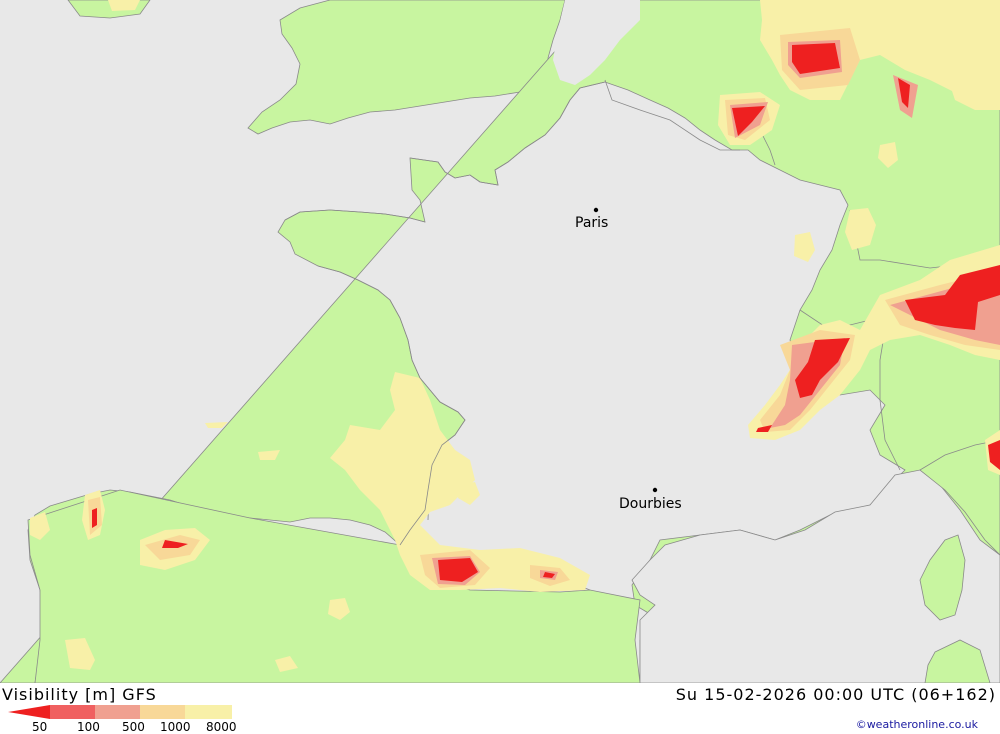 This screenshot has height=734, width=1000. I want to click on legend-tick: 500, so click(133, 727).